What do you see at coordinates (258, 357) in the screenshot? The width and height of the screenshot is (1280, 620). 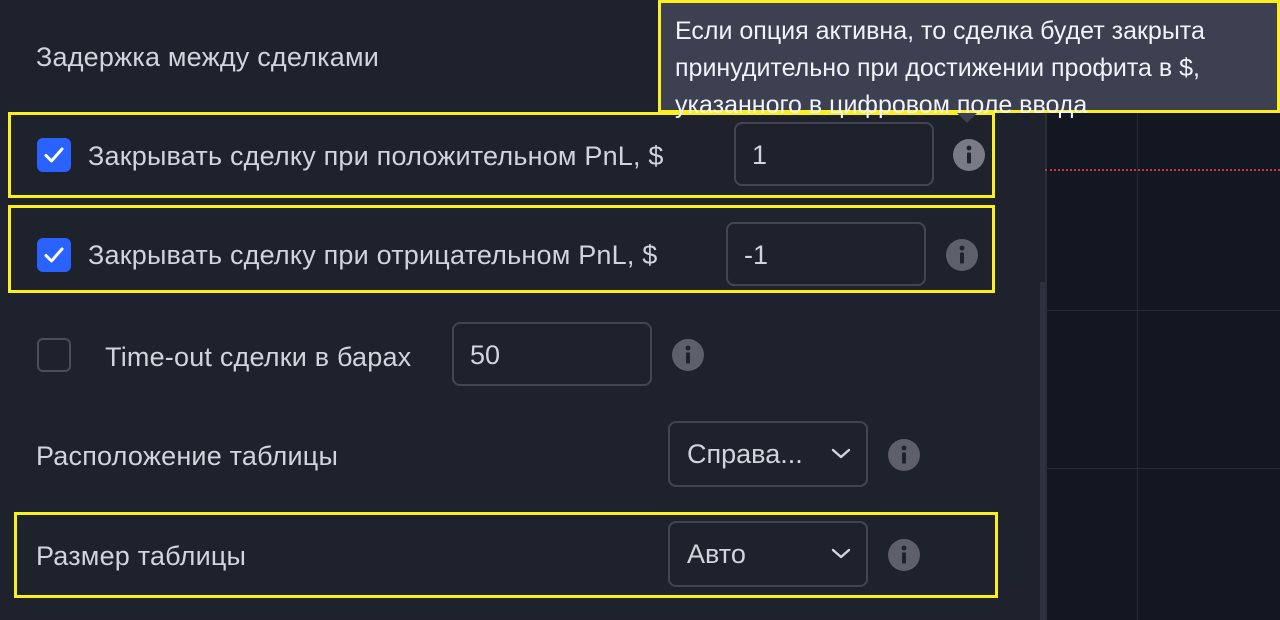 I see `timeout-label: Time-out сделки в барах` at bounding box center [258, 357].